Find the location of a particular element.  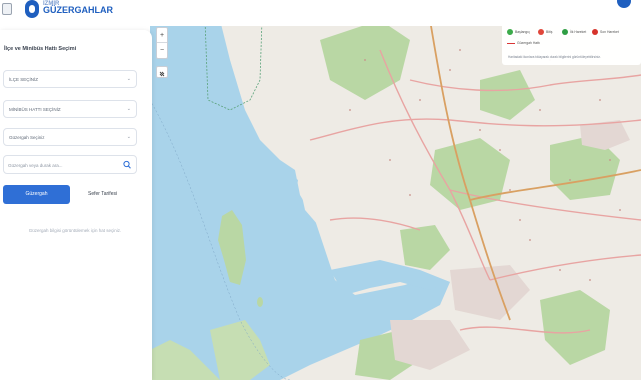

end-marker-icon is located at coordinates (541, 32).